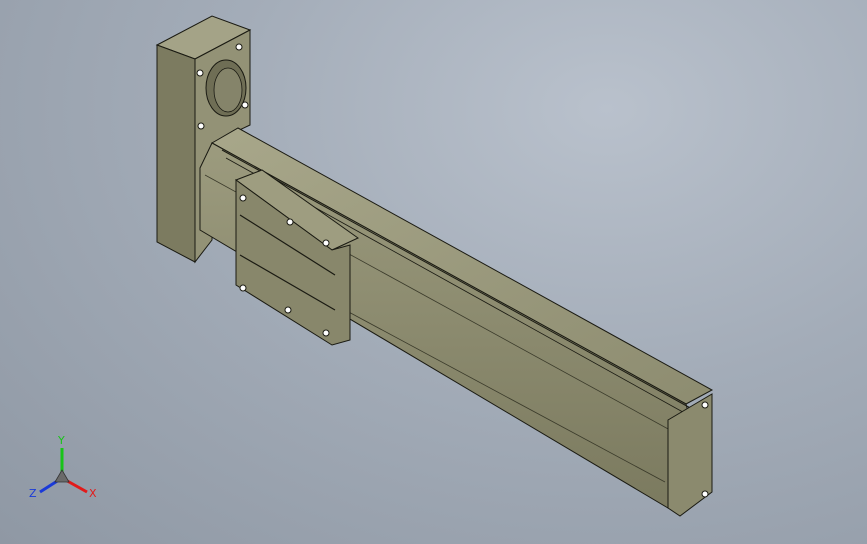 The image size is (867, 544). I want to click on triad-origin, so click(62, 476).